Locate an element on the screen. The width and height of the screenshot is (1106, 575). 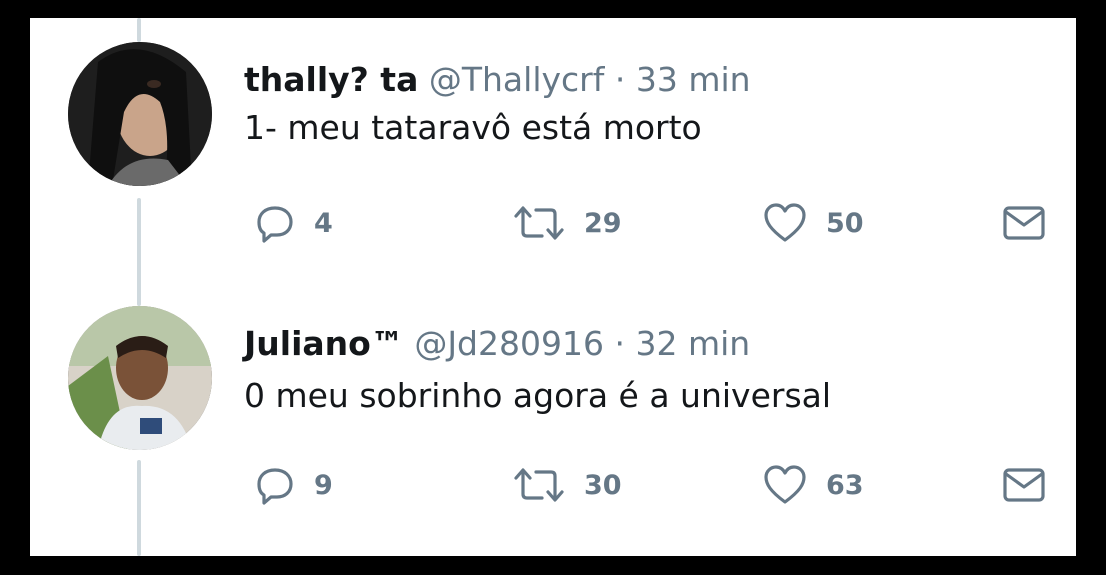
tweet-actions: 9 30 63 is located at coordinates (645, 485).